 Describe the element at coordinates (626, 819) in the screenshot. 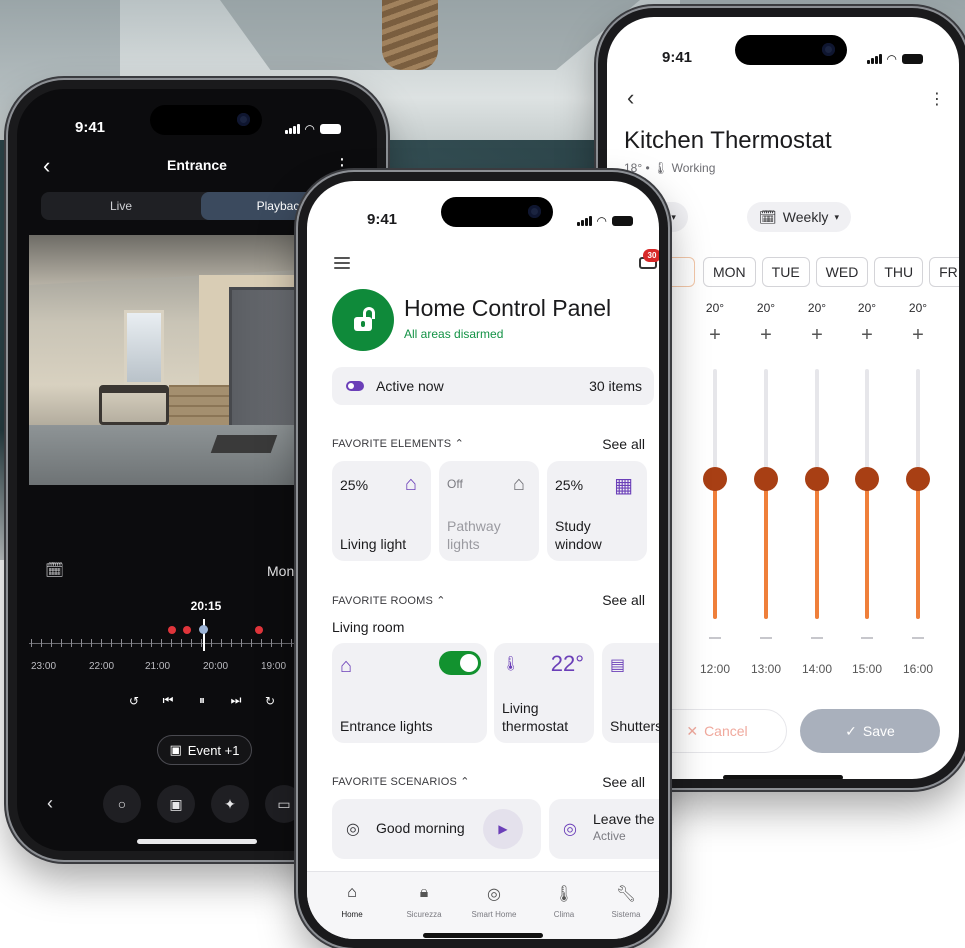

I see `scenario-name: Leave the h` at that location.